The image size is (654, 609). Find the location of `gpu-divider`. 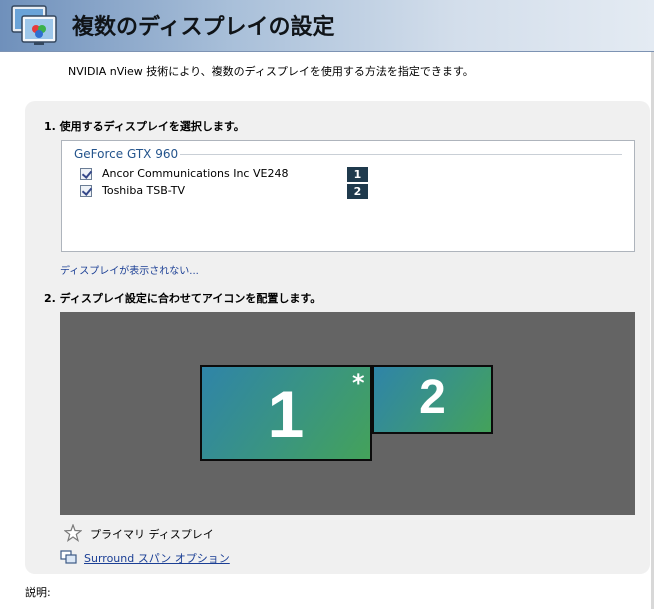

gpu-divider is located at coordinates (401, 154).